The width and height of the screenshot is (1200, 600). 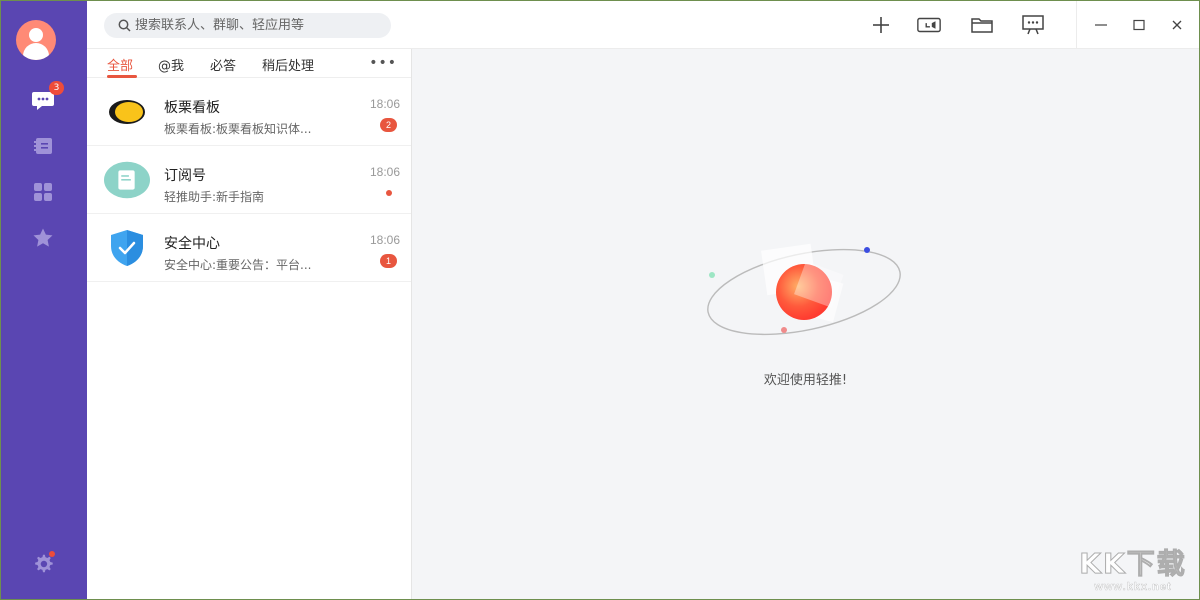 I want to click on apps-grid-icon, so click(x=43, y=192).